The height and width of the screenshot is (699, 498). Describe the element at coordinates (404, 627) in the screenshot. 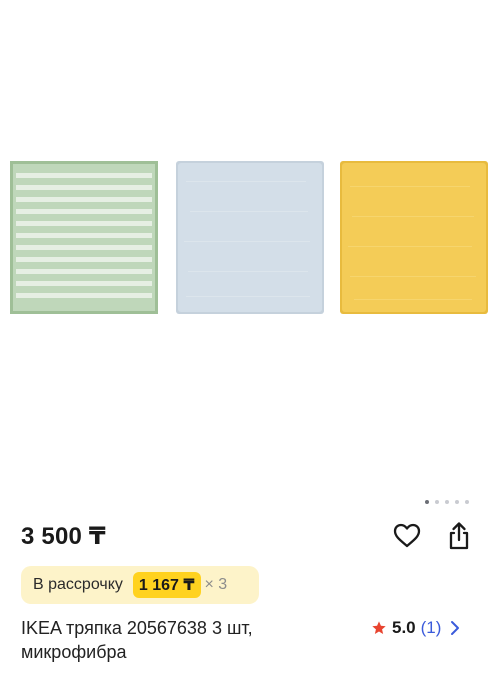

I see `rating-value: 5.0` at that location.